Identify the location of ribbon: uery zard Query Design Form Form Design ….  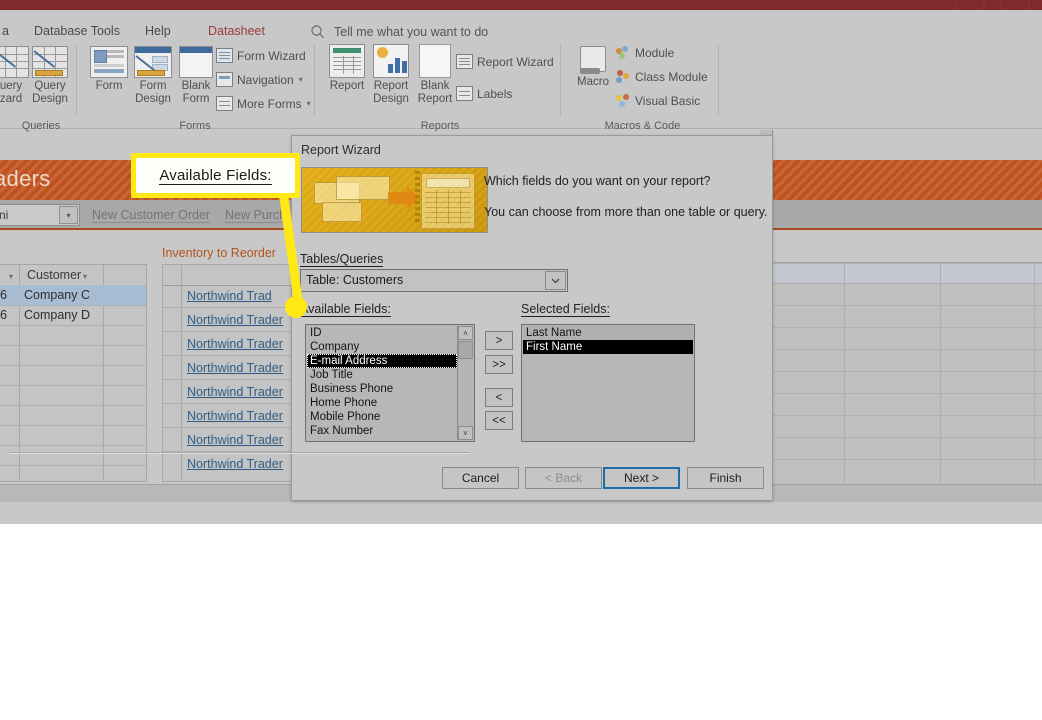
(521, 83).